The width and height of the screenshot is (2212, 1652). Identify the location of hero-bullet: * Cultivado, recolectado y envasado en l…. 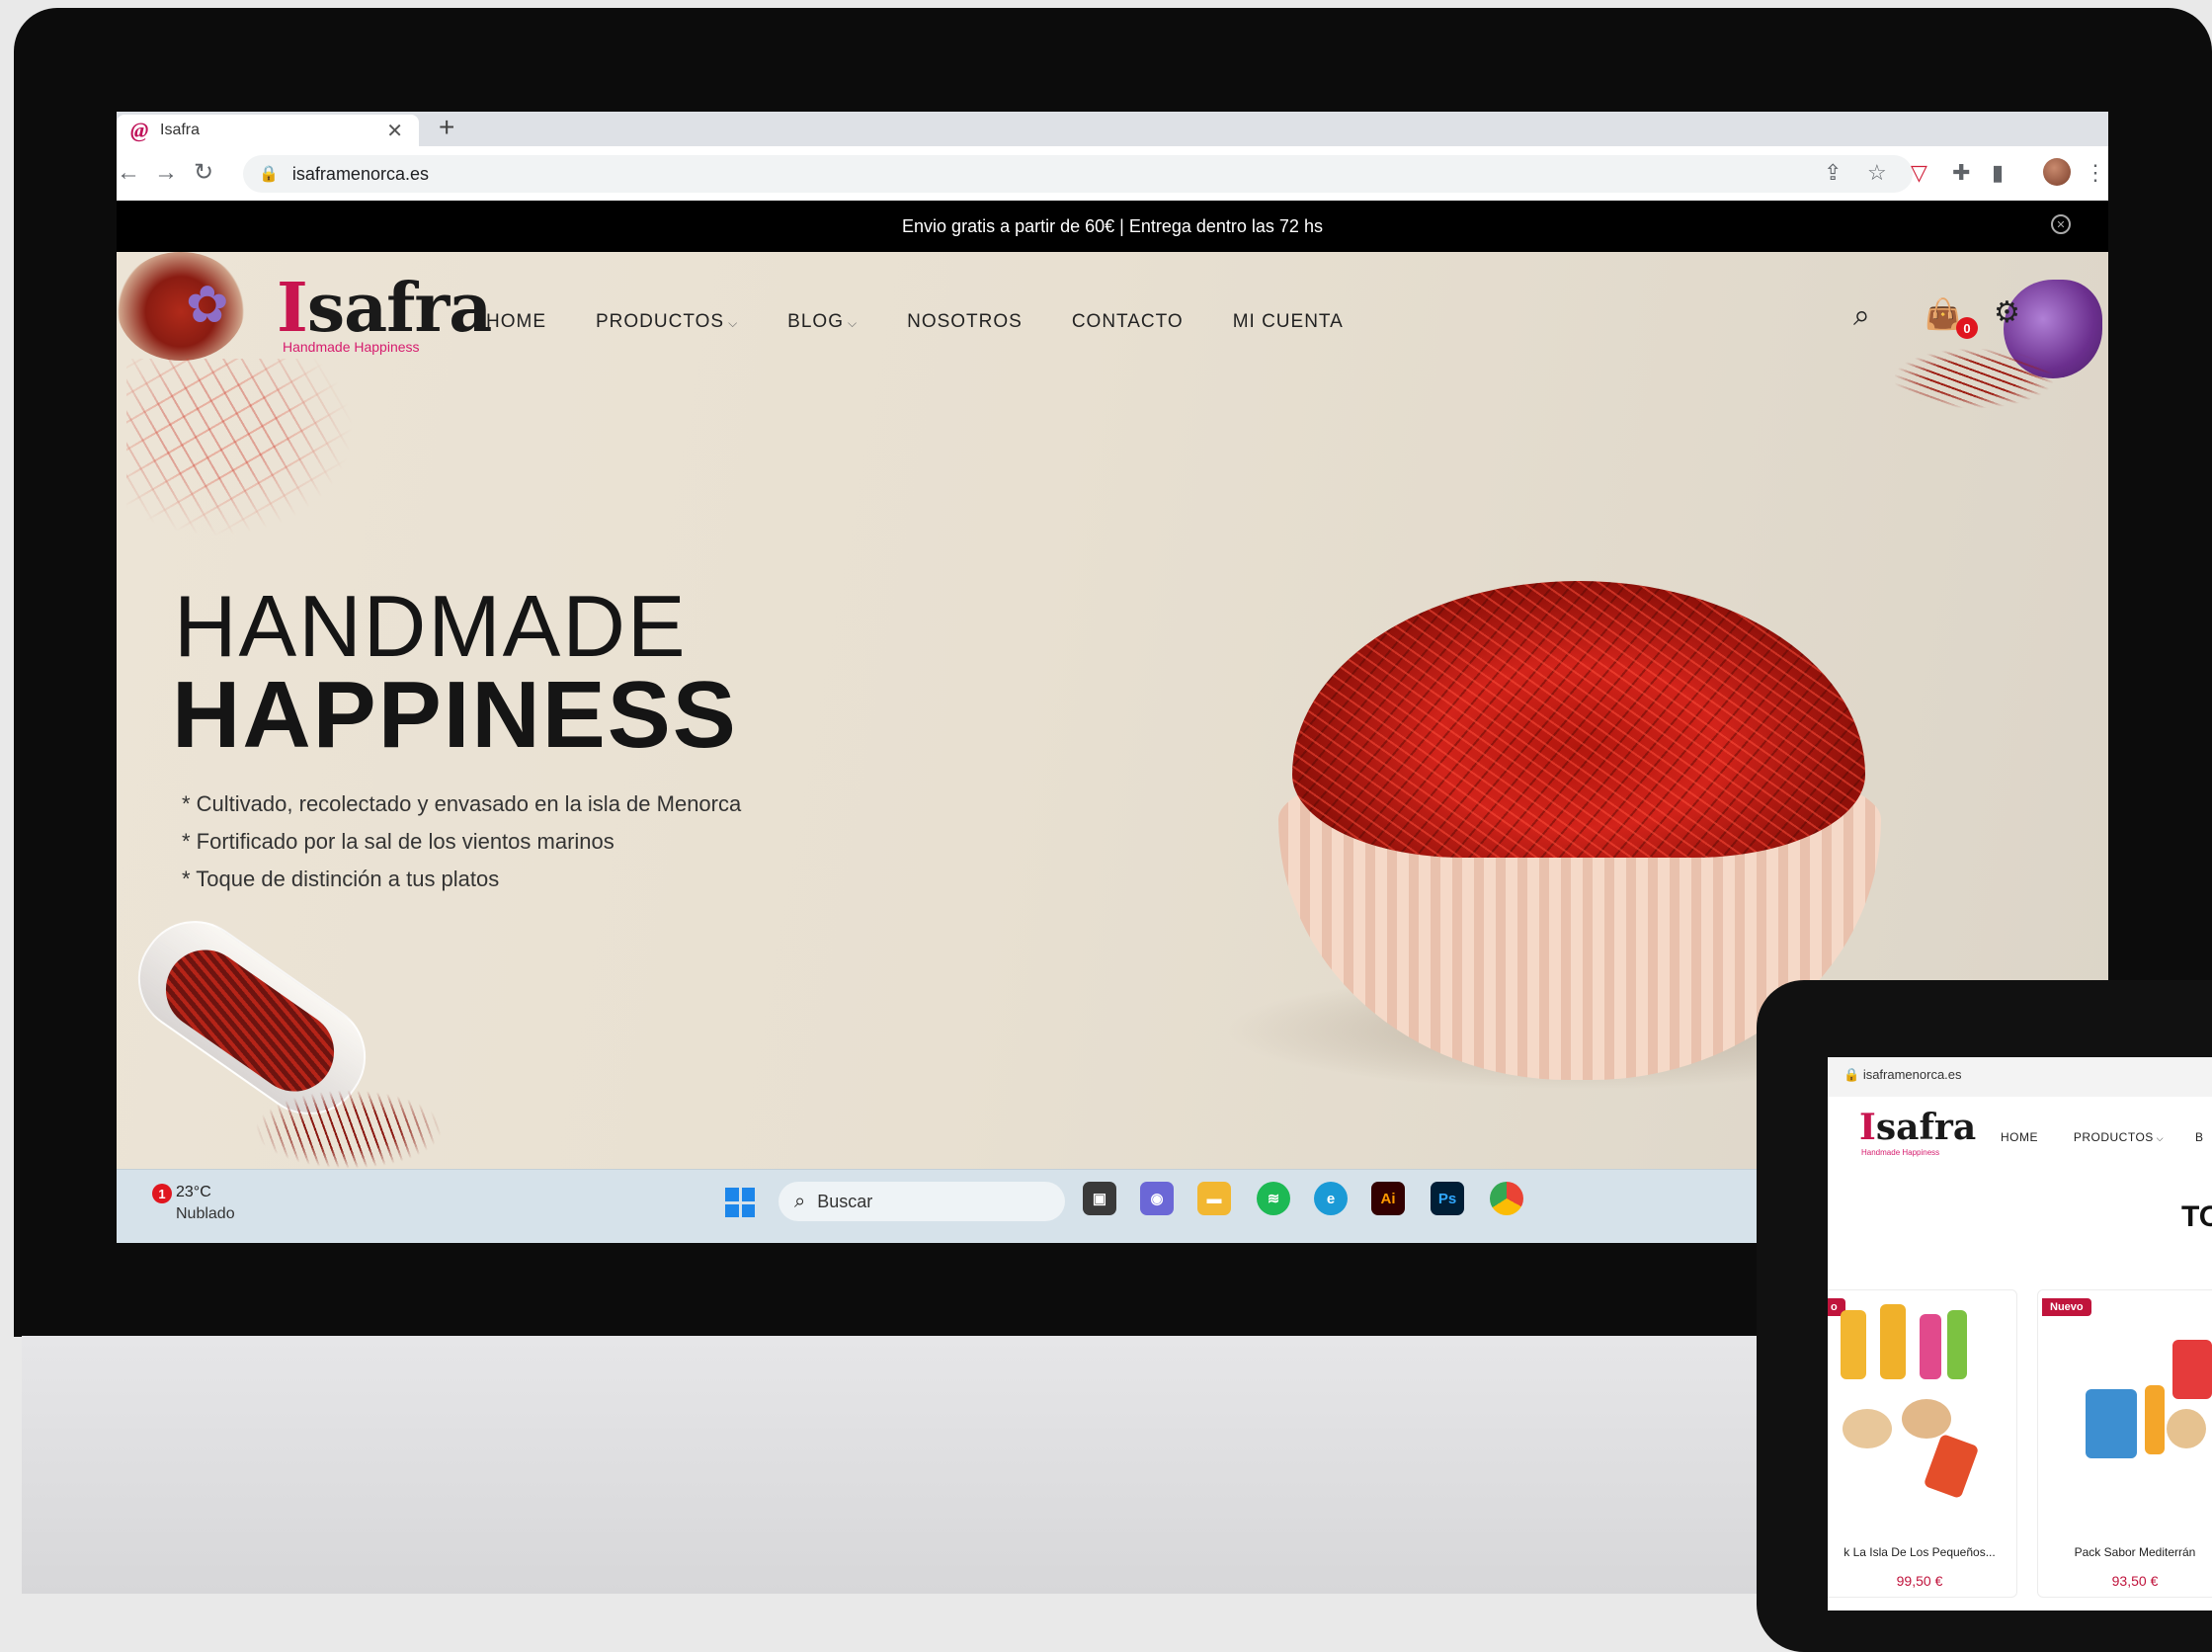
(462, 803).